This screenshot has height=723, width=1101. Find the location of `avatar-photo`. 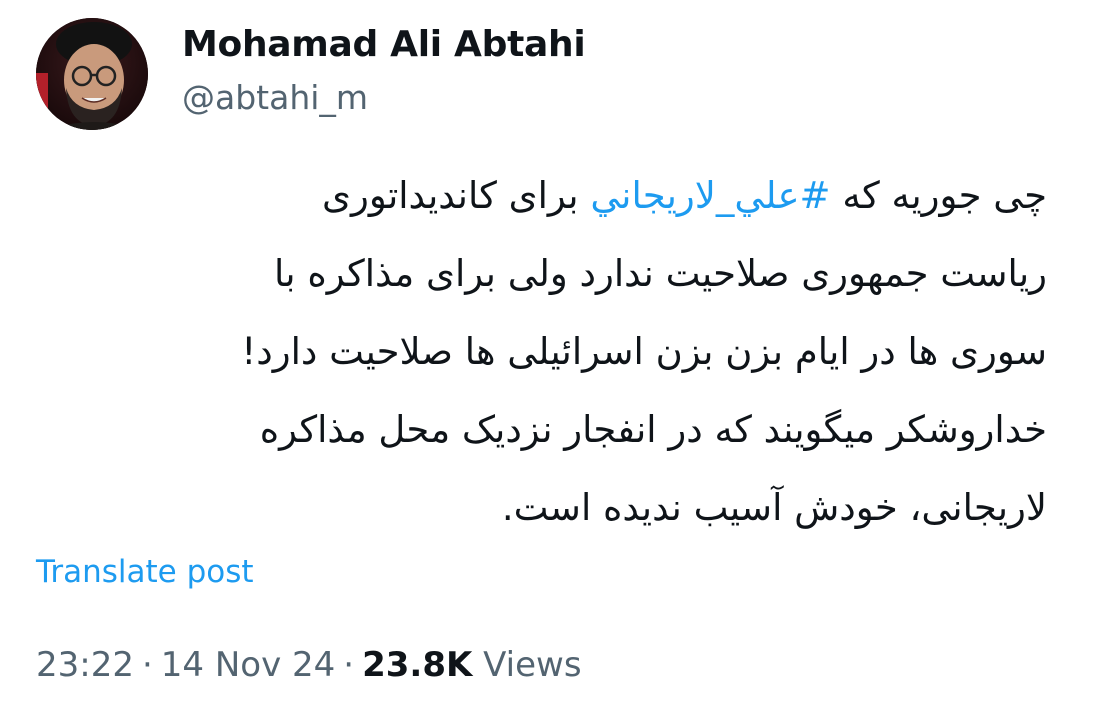

avatar-photo is located at coordinates (92, 74).